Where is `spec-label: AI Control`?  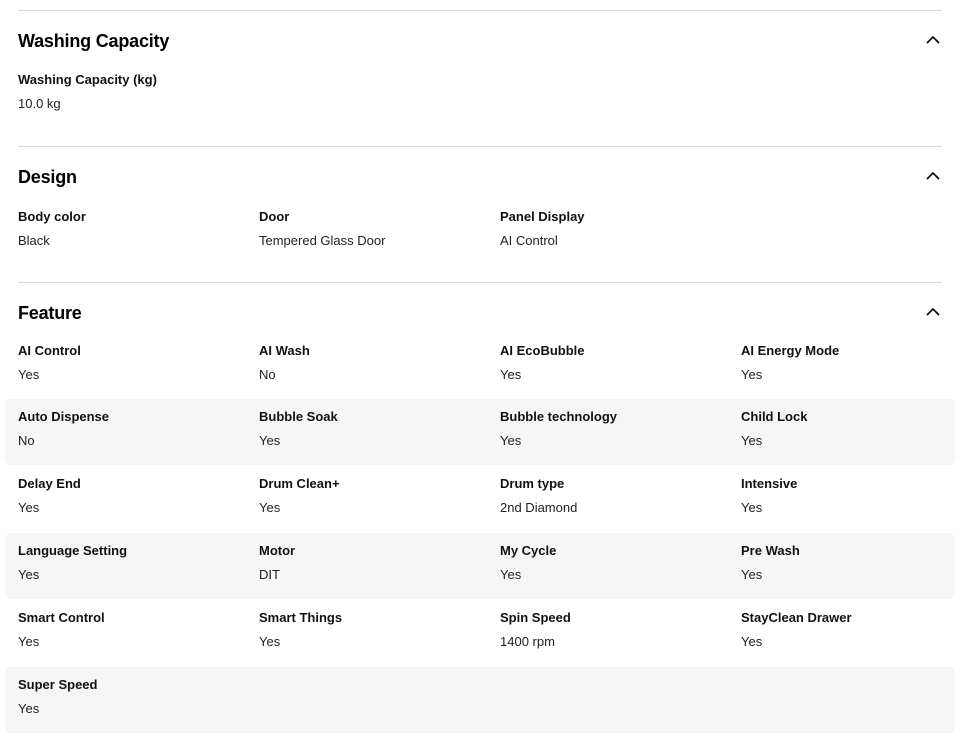
spec-label: AI Control is located at coordinates (49, 350).